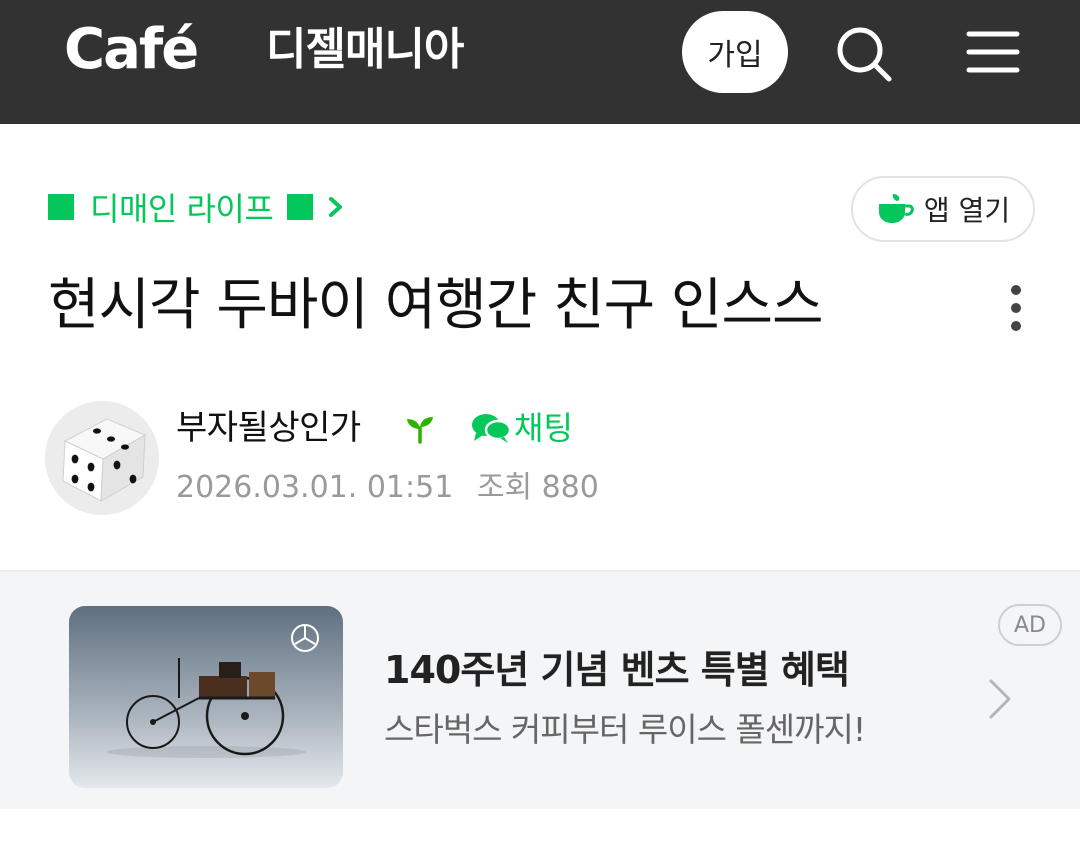 This screenshot has width=1080, height=861. Describe the element at coordinates (537, 487) in the screenshot. I see `view-count: 조회 880` at that location.